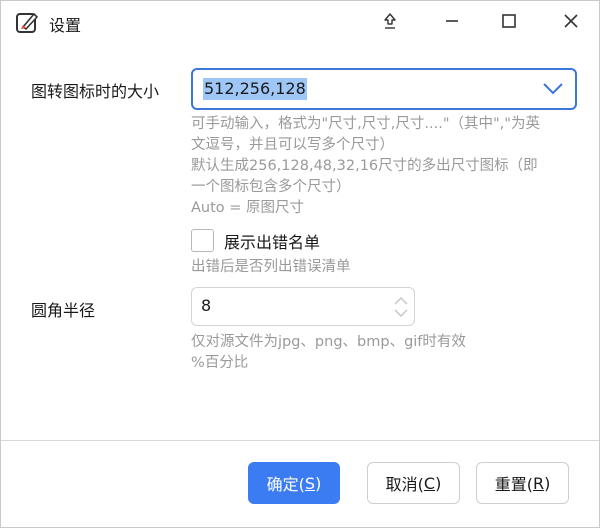 The width and height of the screenshot is (600, 528). Describe the element at coordinates (538, 483) in the screenshot. I see `reset-button-mnemonic: R` at that location.